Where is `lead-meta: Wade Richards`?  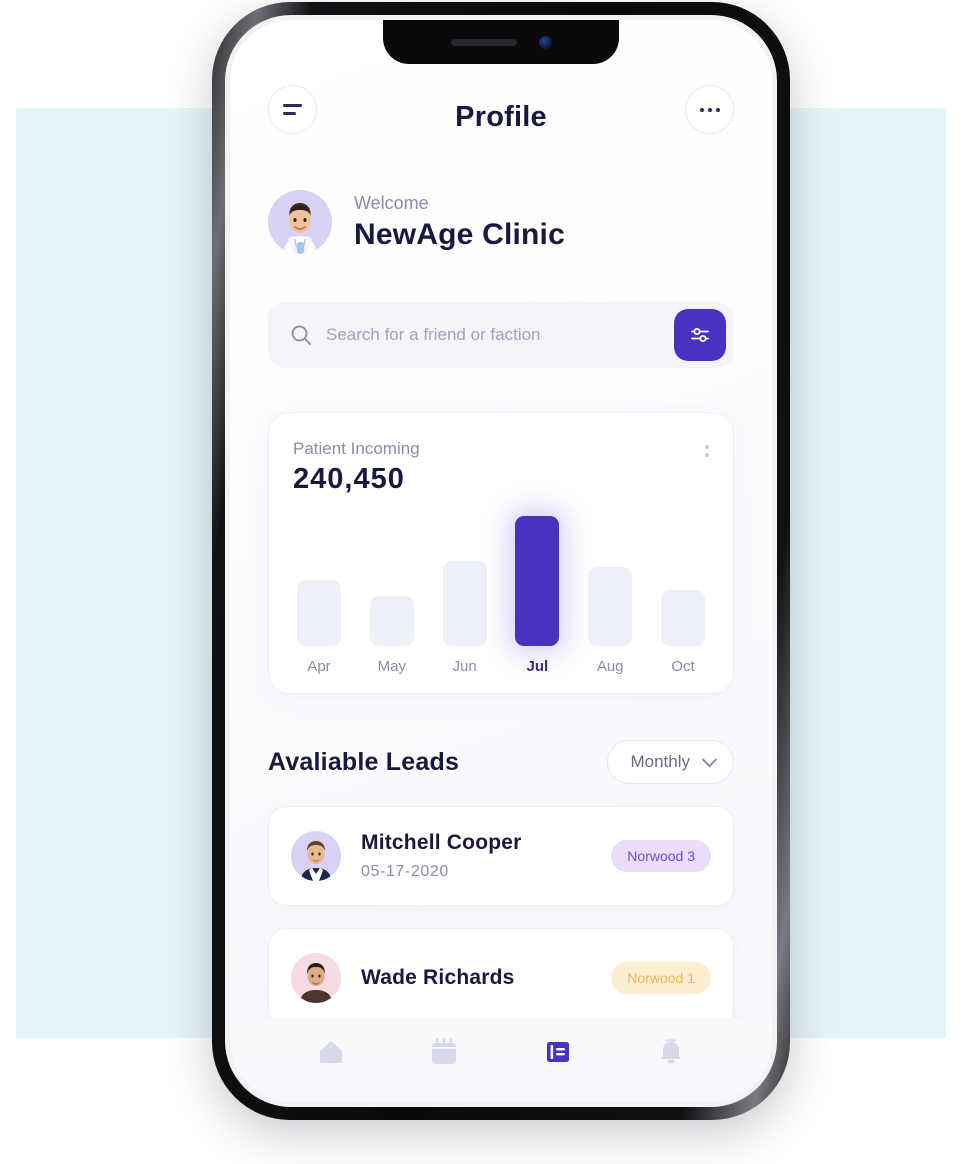 lead-meta: Wade Richards is located at coordinates (476, 978).